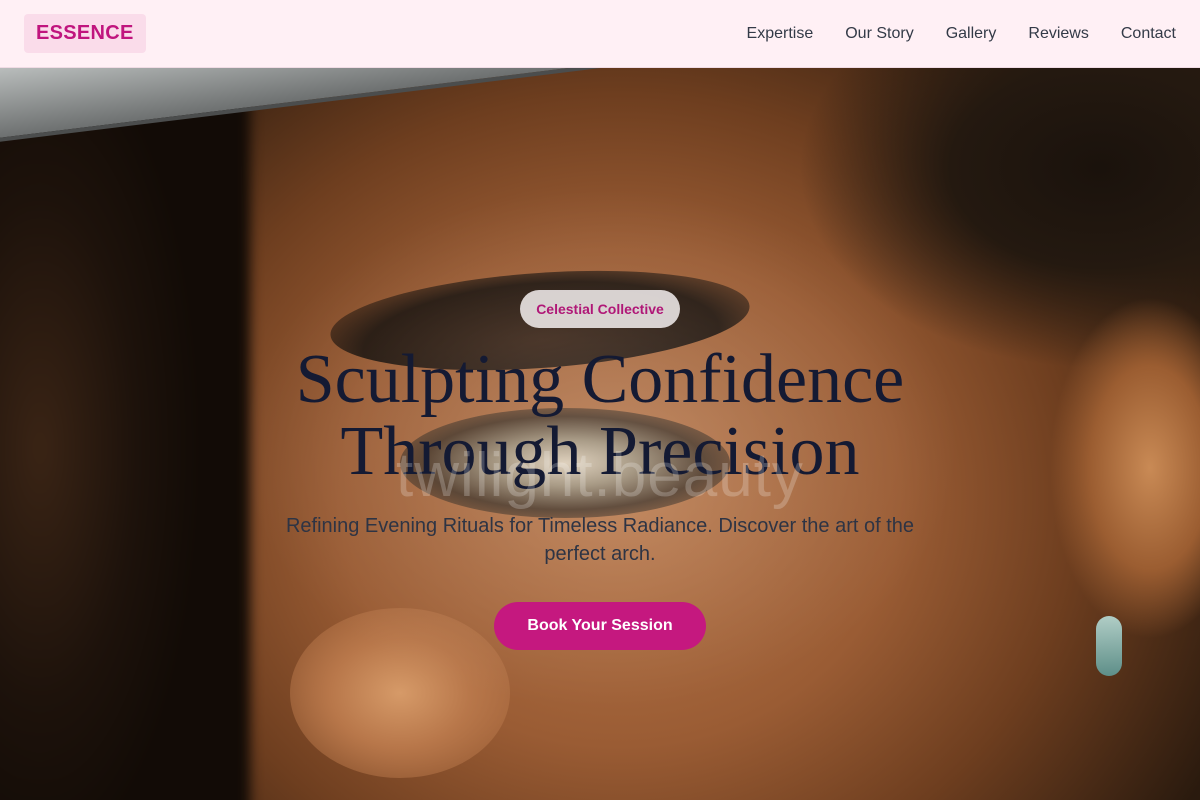 The height and width of the screenshot is (800, 1200). I want to click on headline-line-1: Sculpting Confidence, so click(600, 379).